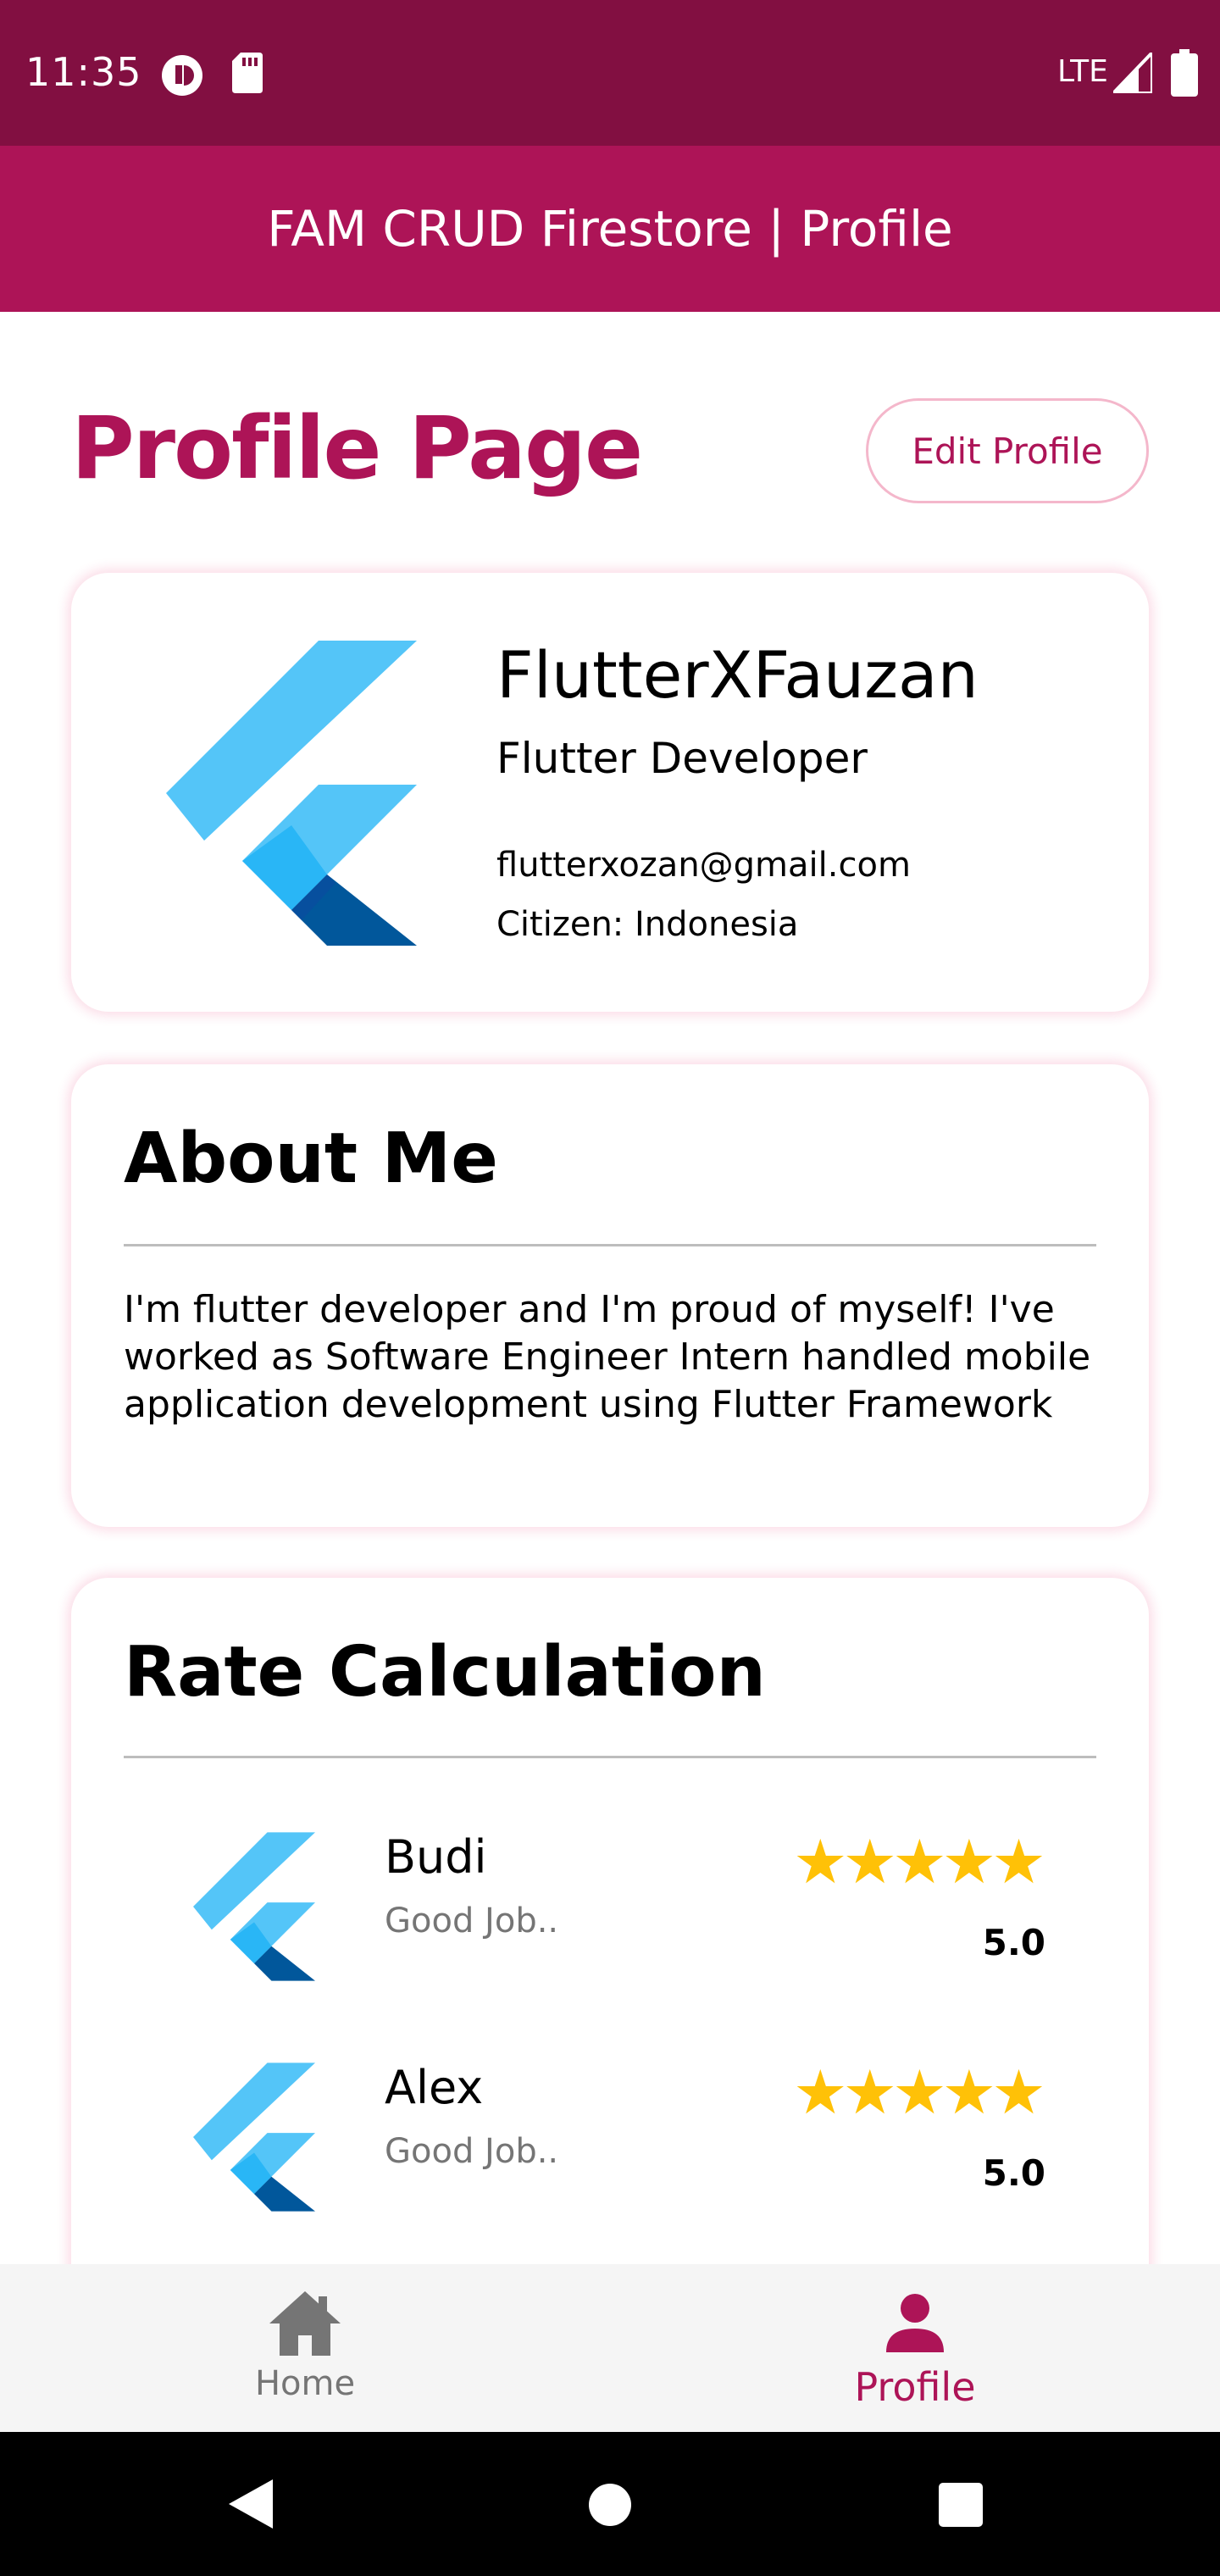 The height and width of the screenshot is (2576, 1220). Describe the element at coordinates (251, 2504) in the screenshot. I see `back-icon` at that location.